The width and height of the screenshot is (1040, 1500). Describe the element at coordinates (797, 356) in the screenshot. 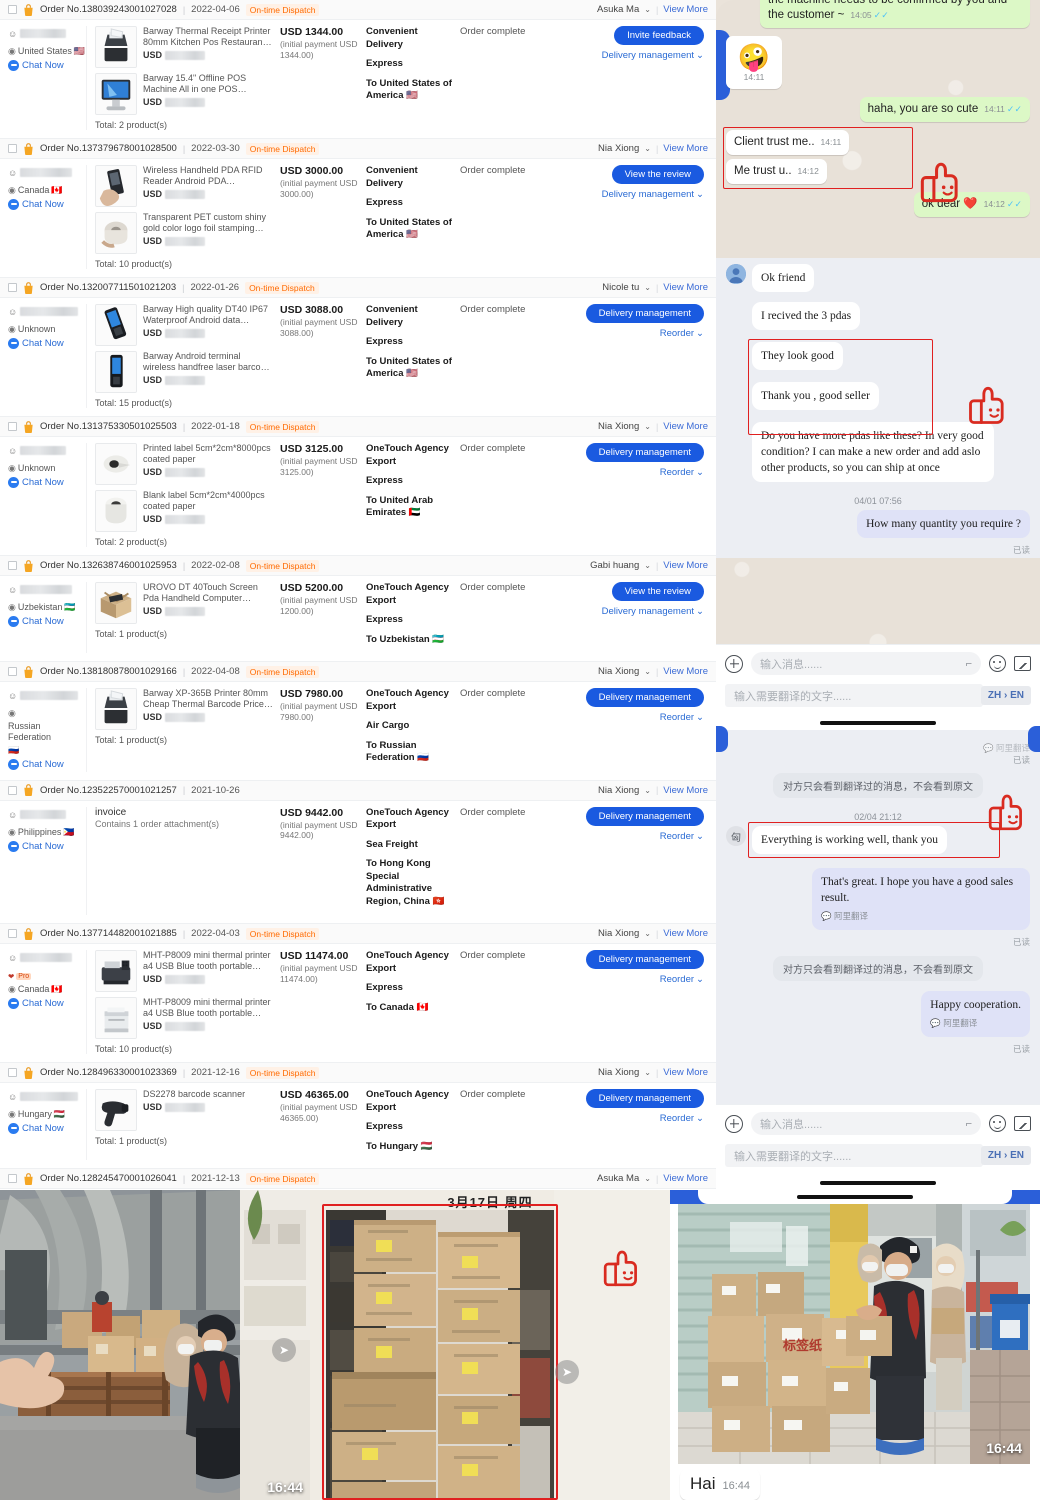

I see `chat-bubble-incoming: They look good` at that location.